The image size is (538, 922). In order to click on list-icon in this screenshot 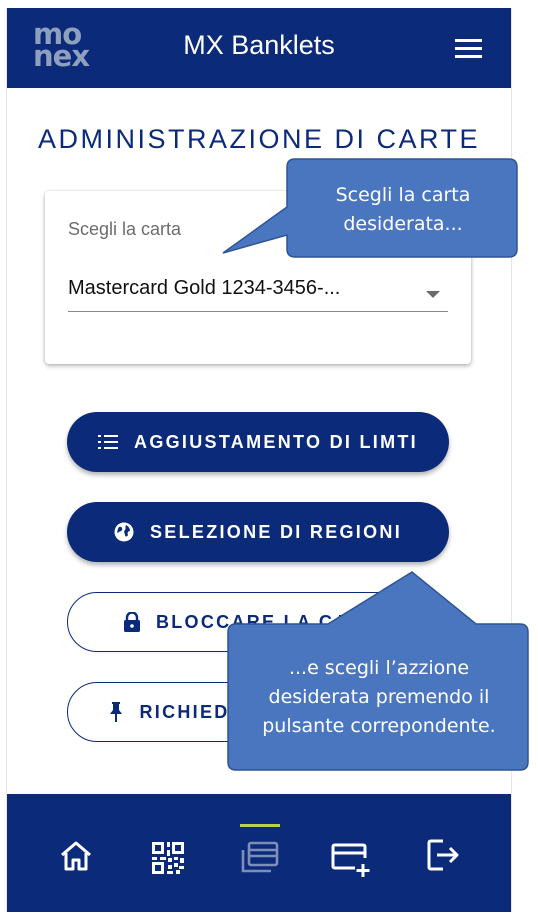, I will do `click(108, 442)`.